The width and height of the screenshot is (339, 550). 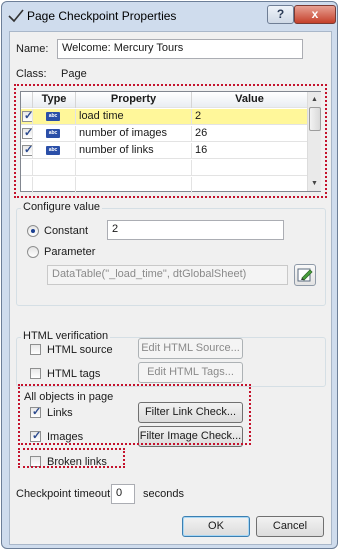 I want to click on html-verification-title: HTML verification, so click(x=66, y=336).